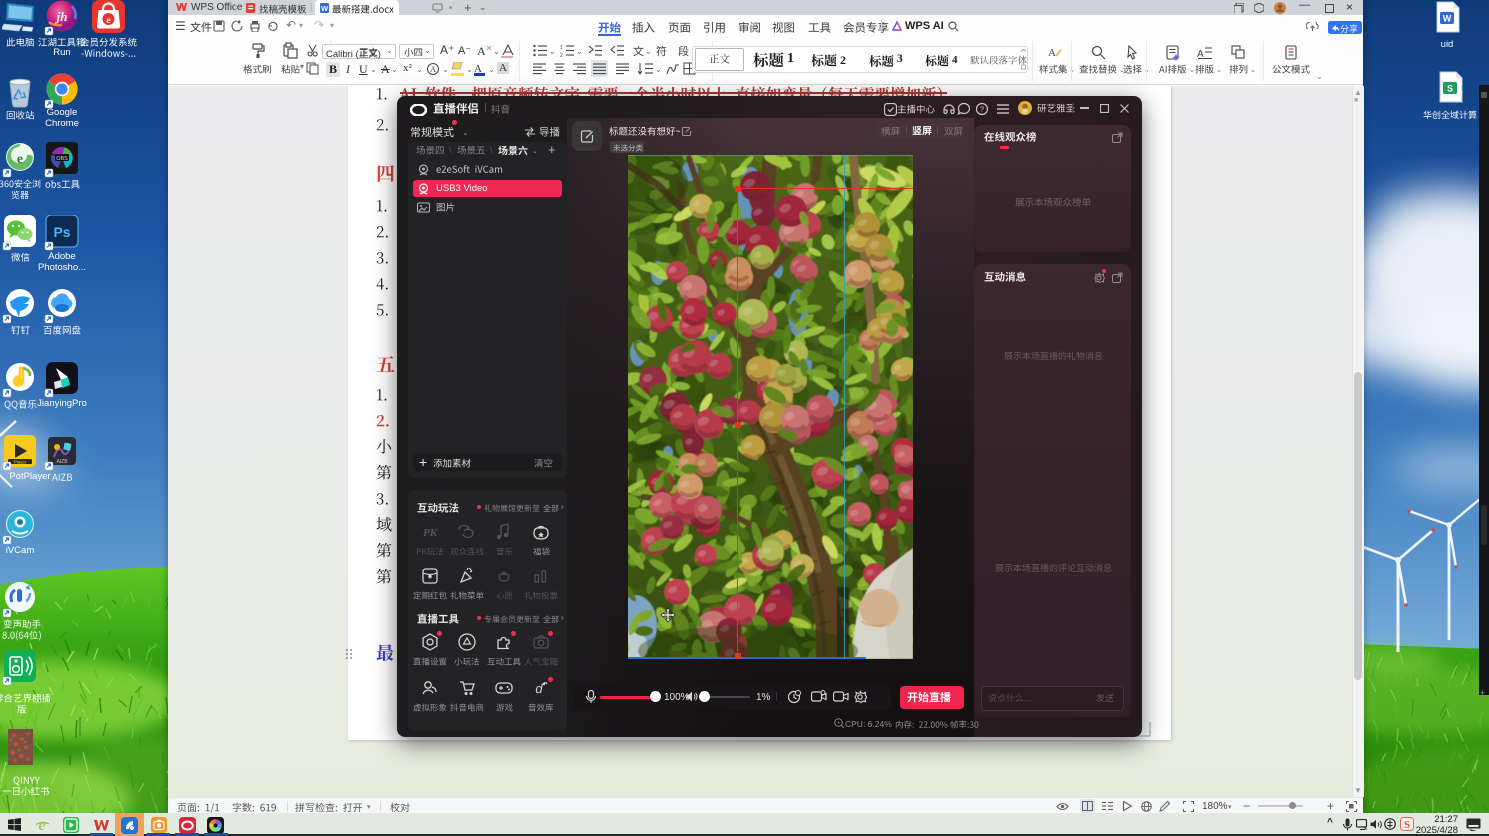 The width and height of the screenshot is (1489, 836). I want to click on svg-text: 1, so click(561, 48).